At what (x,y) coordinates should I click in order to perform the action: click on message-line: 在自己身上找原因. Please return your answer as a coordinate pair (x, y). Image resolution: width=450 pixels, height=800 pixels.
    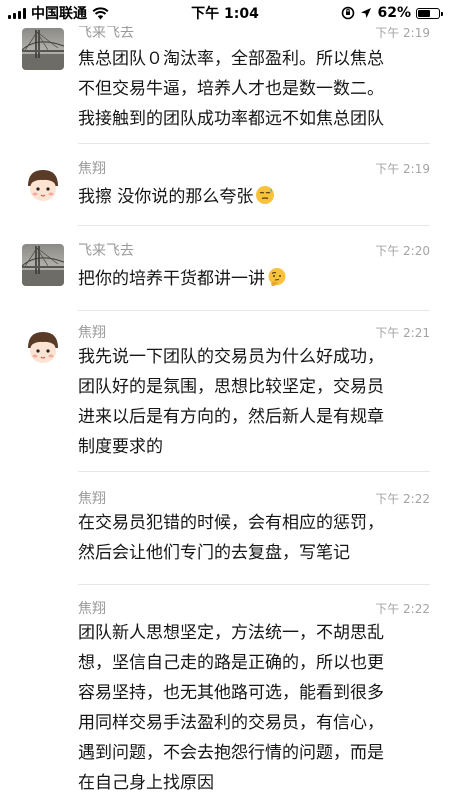
    Looking at the image, I should click on (146, 783).